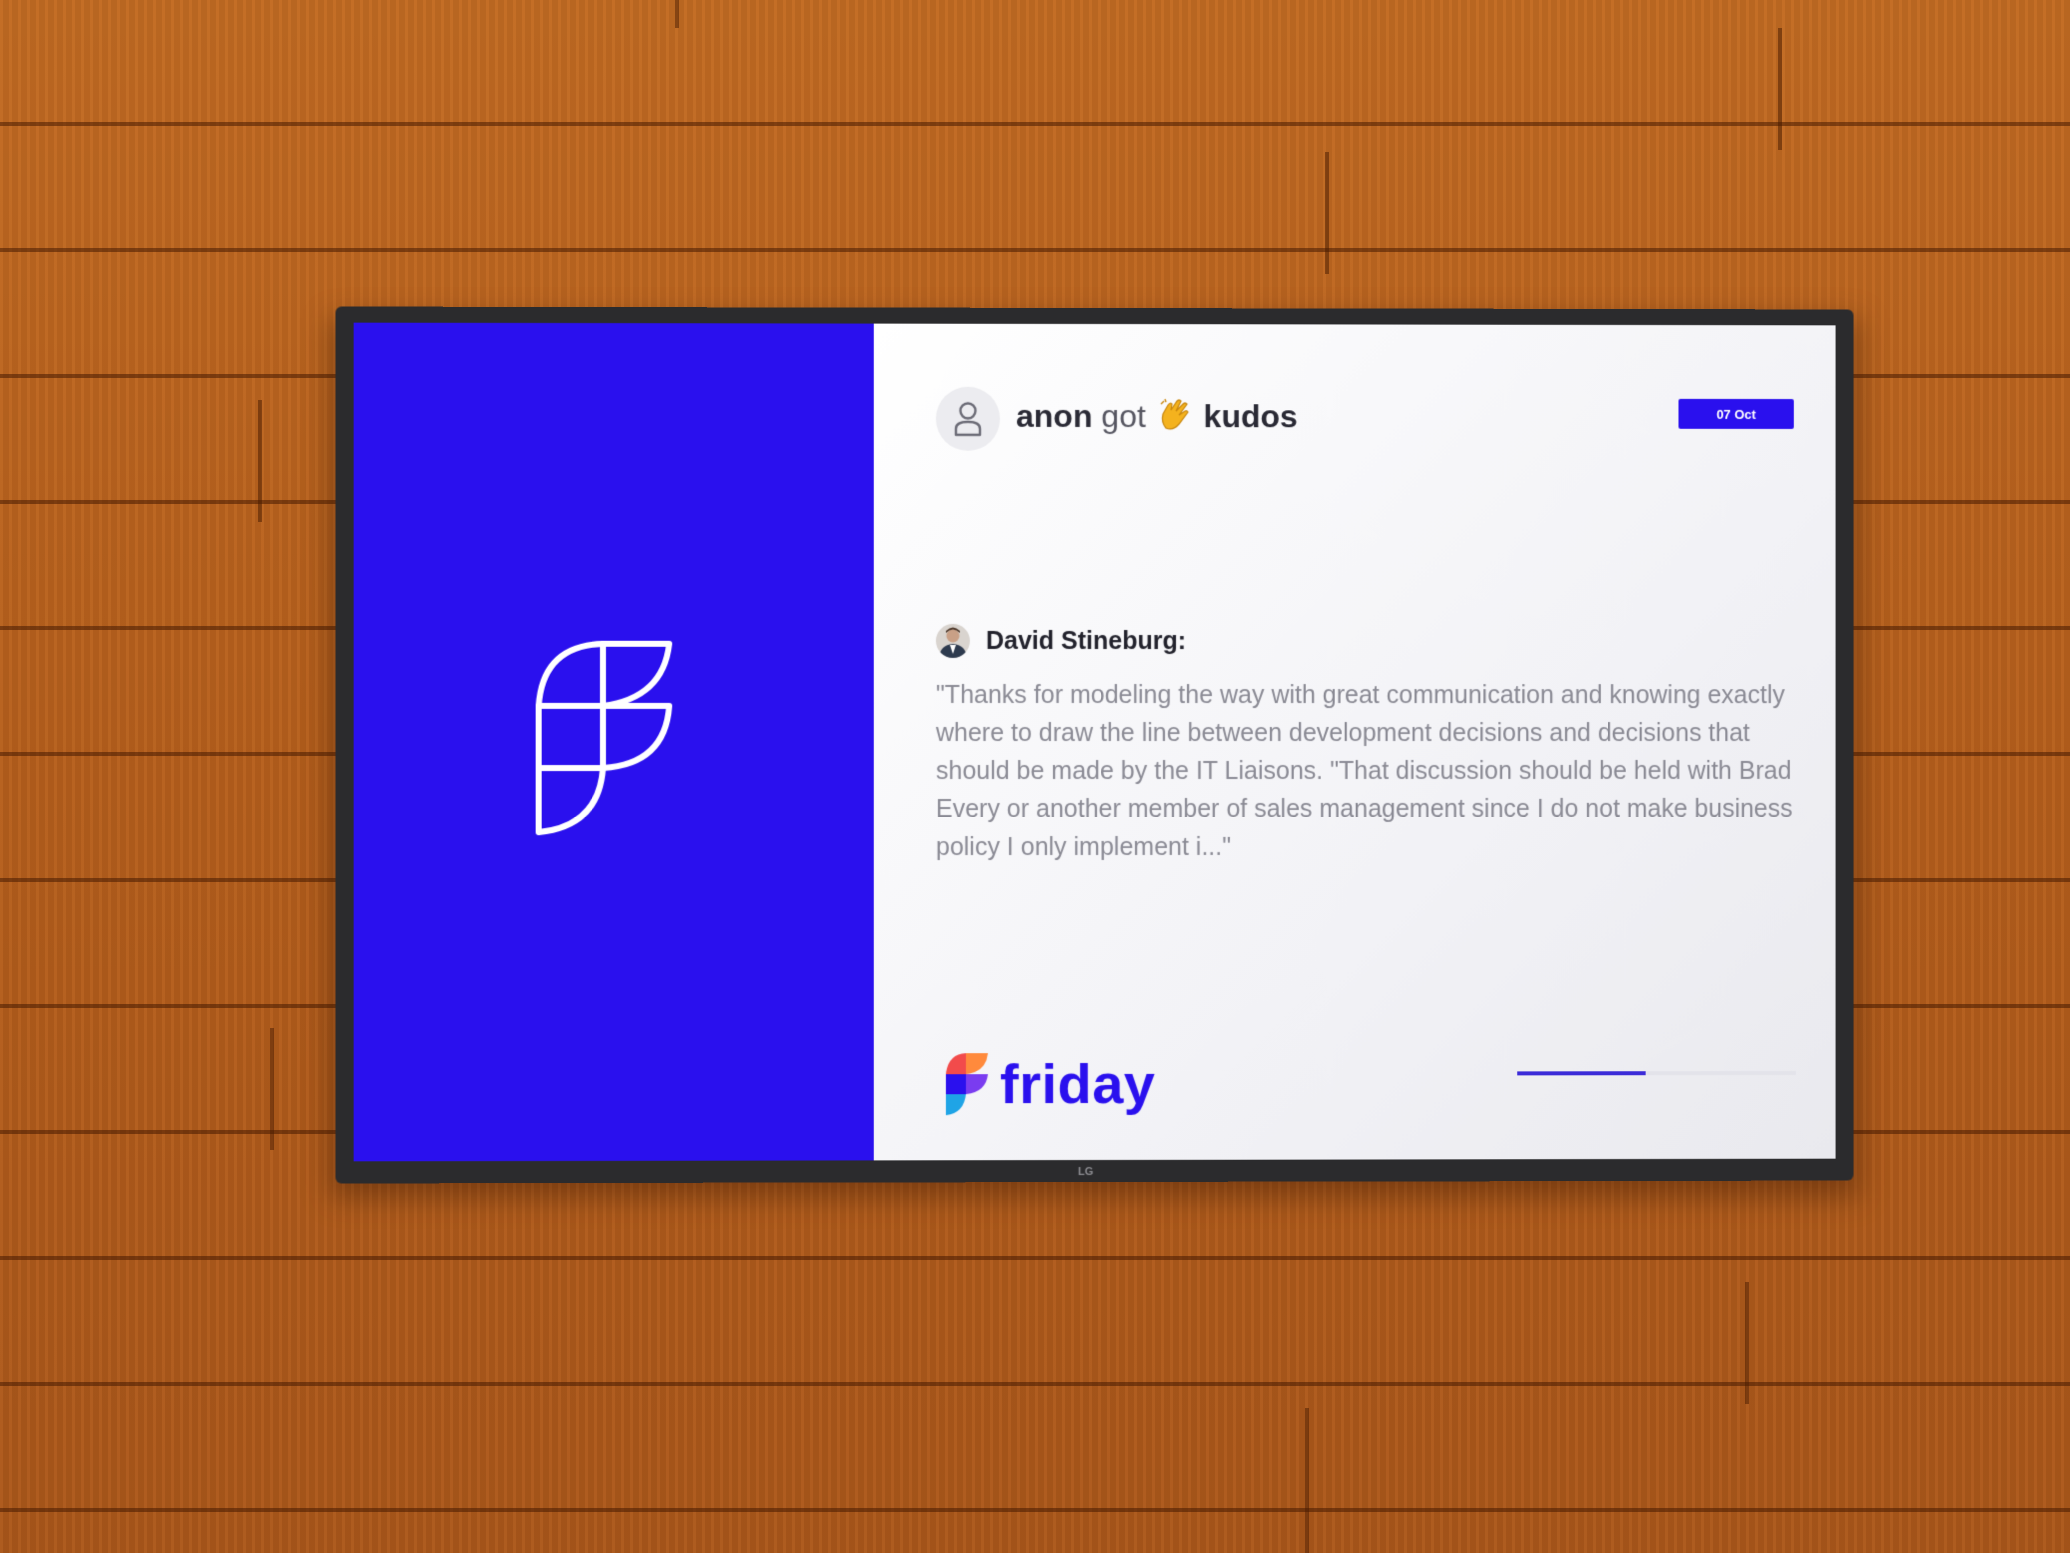  I want to click on friday-brand: friday, so click(1050, 1083).